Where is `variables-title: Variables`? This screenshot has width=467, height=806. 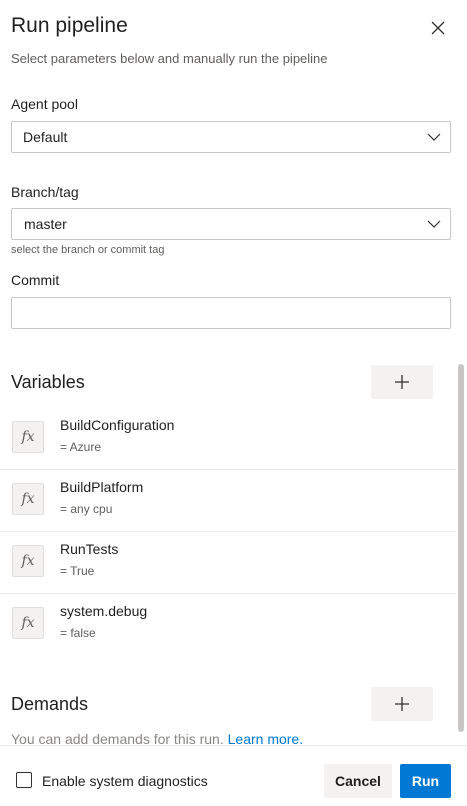
variables-title: Variables is located at coordinates (48, 382).